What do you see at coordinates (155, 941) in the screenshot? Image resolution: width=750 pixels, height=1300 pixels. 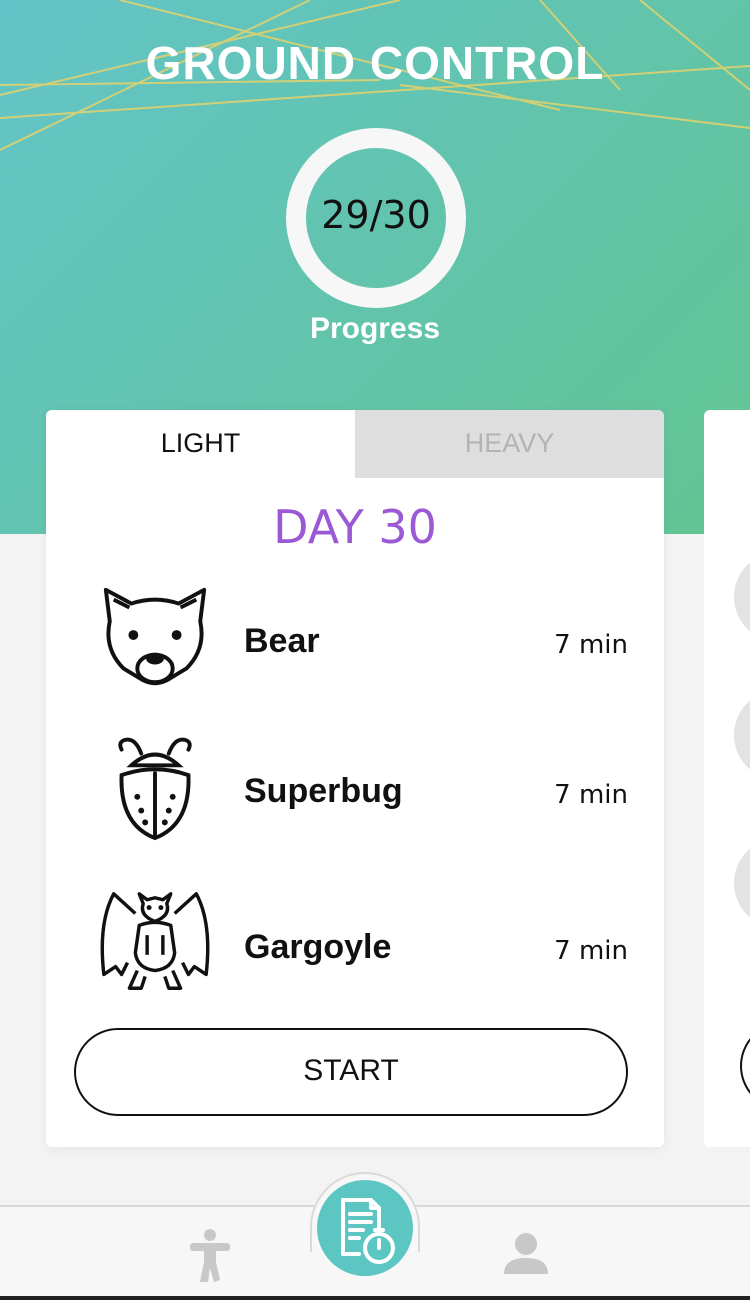 I see `gargoyle-icon` at bounding box center [155, 941].